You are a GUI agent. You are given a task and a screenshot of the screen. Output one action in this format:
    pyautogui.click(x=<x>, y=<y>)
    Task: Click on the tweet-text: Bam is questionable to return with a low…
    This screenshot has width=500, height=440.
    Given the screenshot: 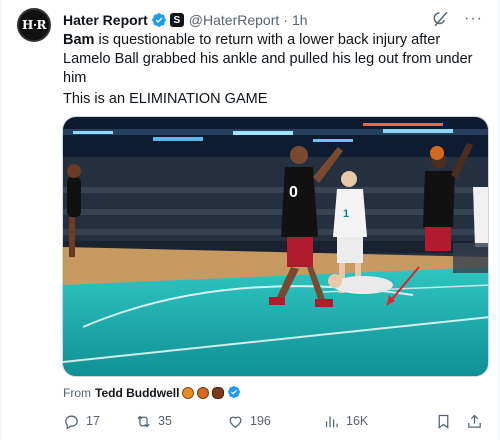 What is the action you would take?
    pyautogui.click(x=273, y=59)
    